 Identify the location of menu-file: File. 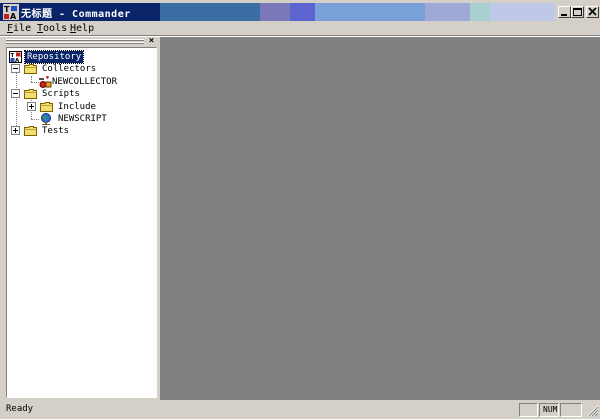
(19, 28).